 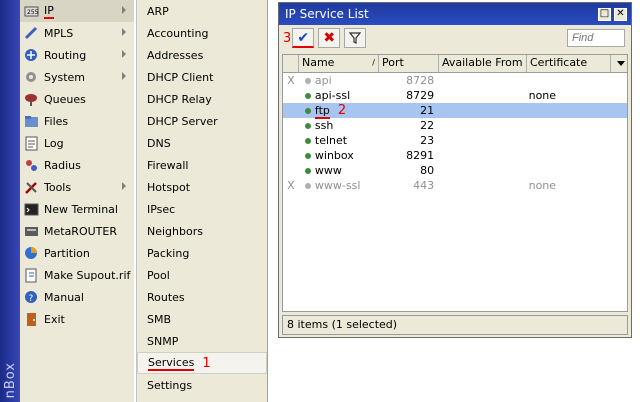 I want to click on table-row: api-ssl 8729 none, so click(x=455, y=95).